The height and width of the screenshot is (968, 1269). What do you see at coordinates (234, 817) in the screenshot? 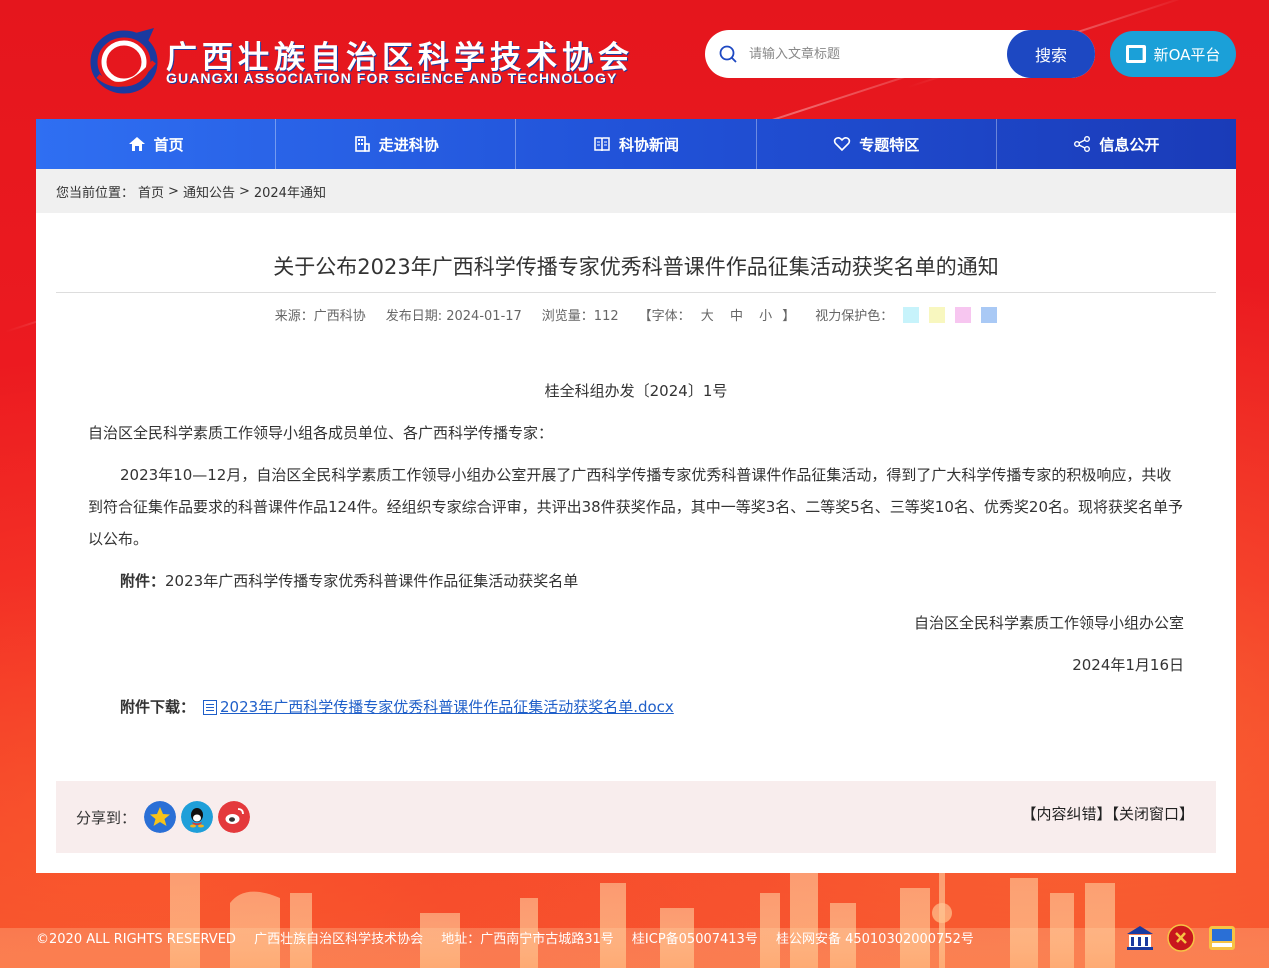
I see `weibo-share-icon` at bounding box center [234, 817].